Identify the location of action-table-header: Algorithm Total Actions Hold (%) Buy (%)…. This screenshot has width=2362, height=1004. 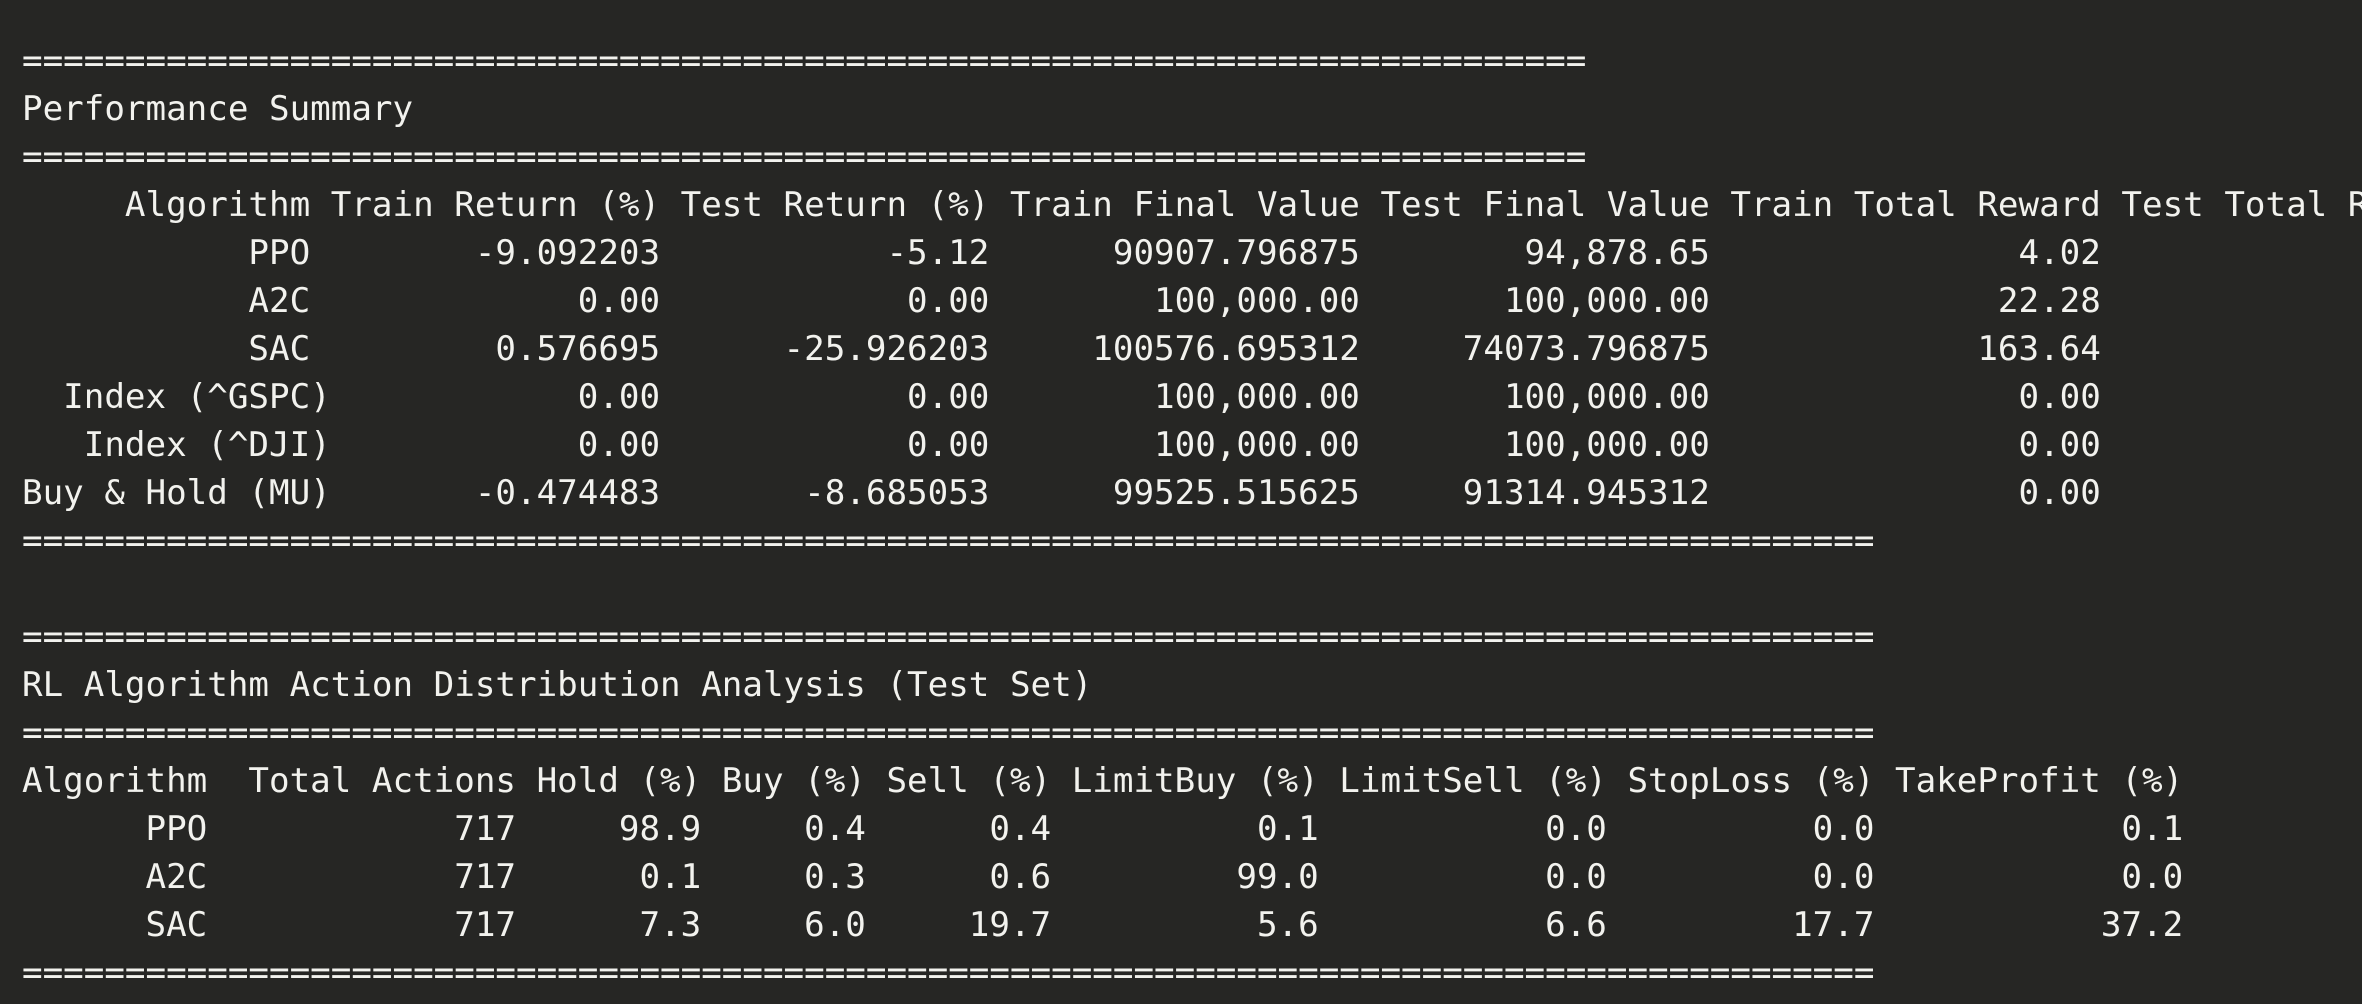
(1103, 781).